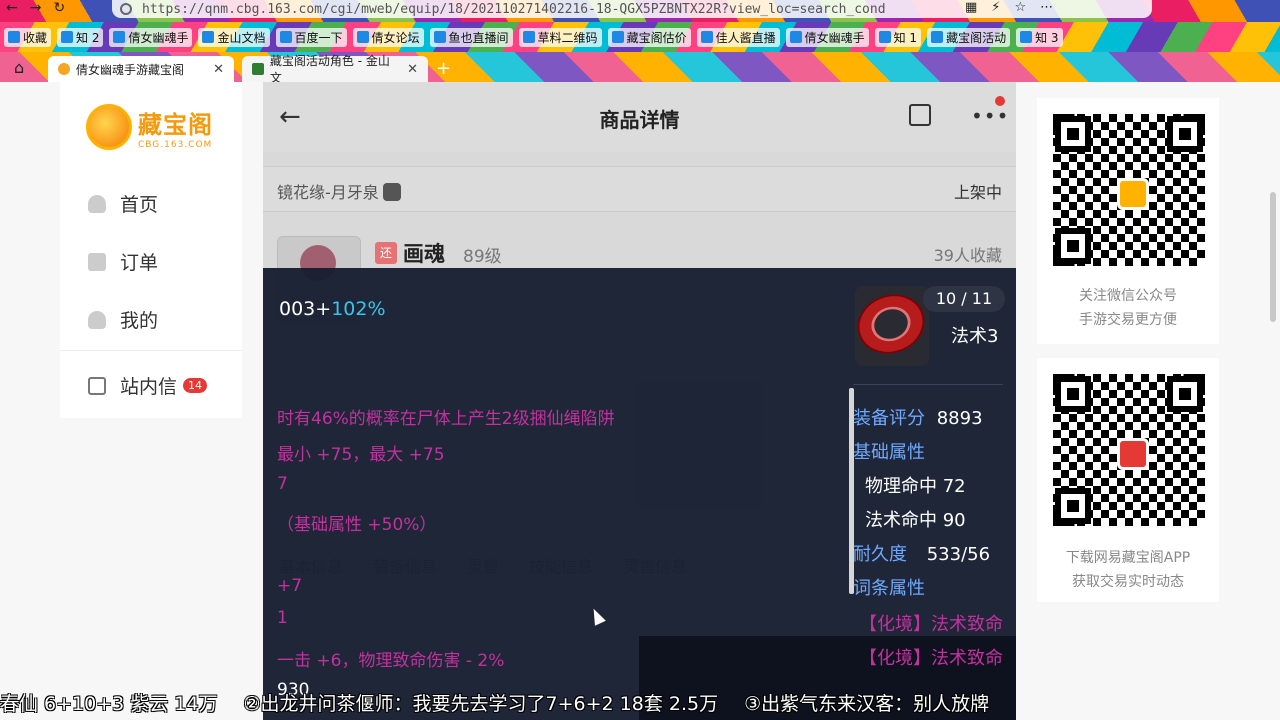 The image size is (1280, 720). I want to click on server-name: 镜花缘-月牙泉, so click(339, 191).